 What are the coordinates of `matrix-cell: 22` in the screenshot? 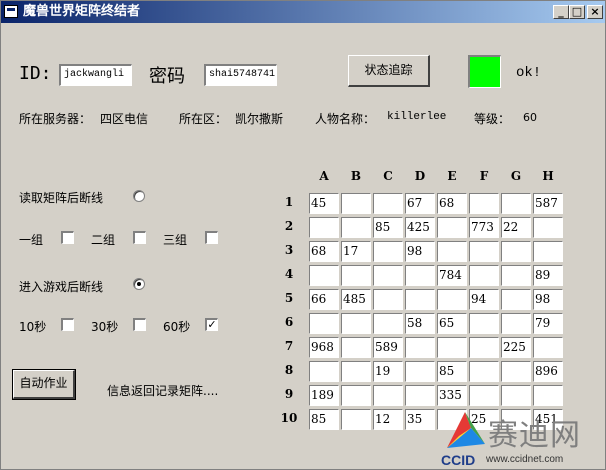 It's located at (516, 227).